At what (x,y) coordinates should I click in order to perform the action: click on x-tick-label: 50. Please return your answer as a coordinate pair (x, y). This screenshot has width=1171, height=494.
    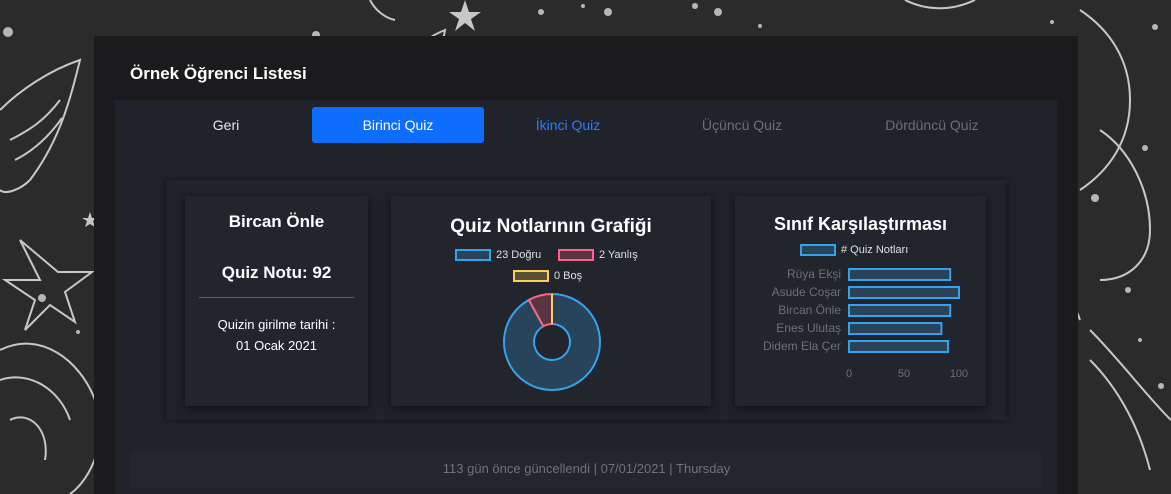
    Looking at the image, I should click on (904, 374).